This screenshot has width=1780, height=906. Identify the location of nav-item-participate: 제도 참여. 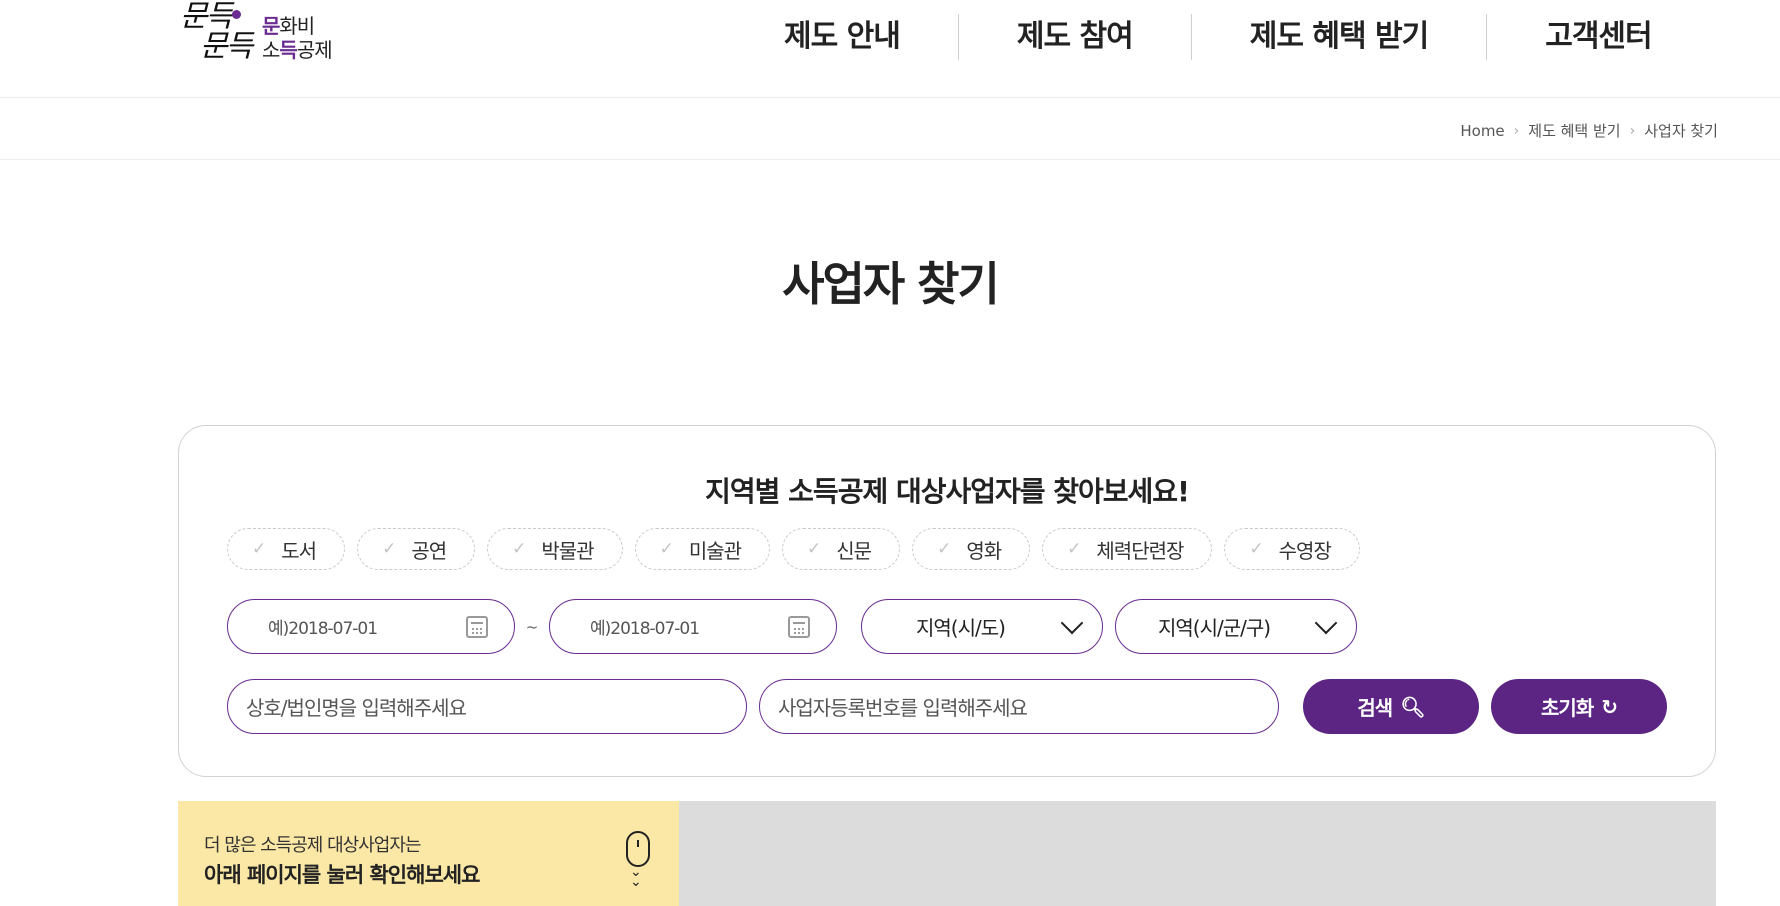
(1075, 37).